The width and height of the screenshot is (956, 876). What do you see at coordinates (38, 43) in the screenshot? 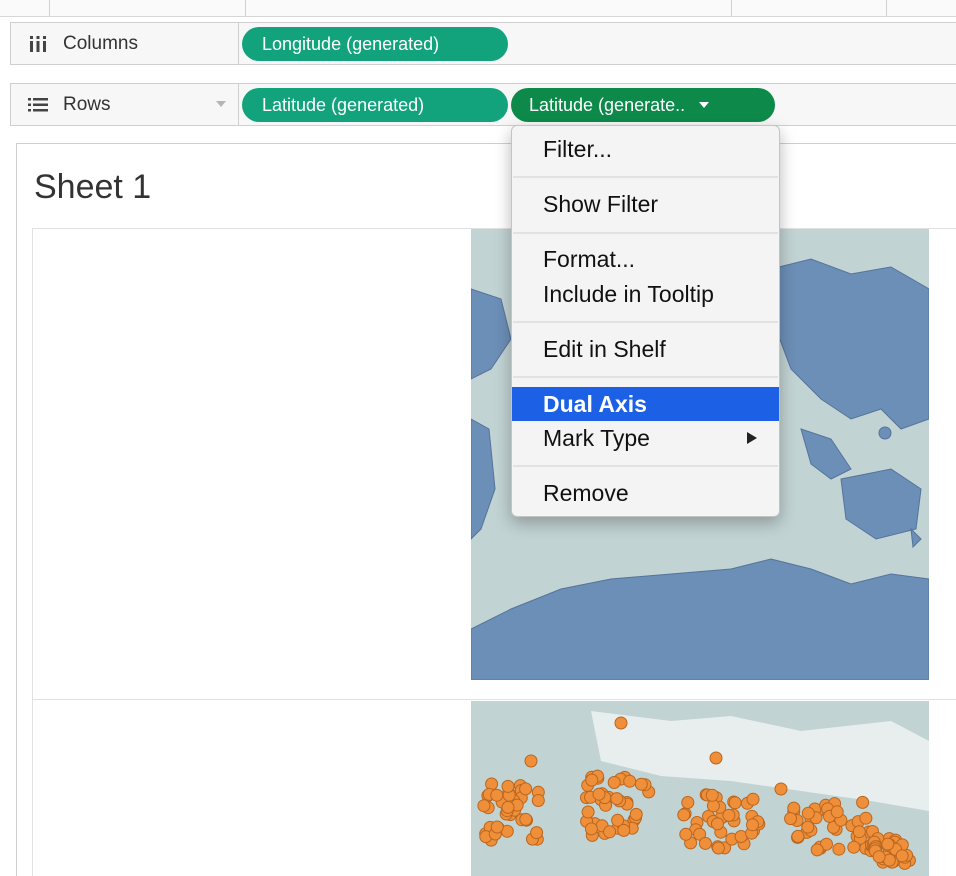
I see `columns-shelf-icon` at bounding box center [38, 43].